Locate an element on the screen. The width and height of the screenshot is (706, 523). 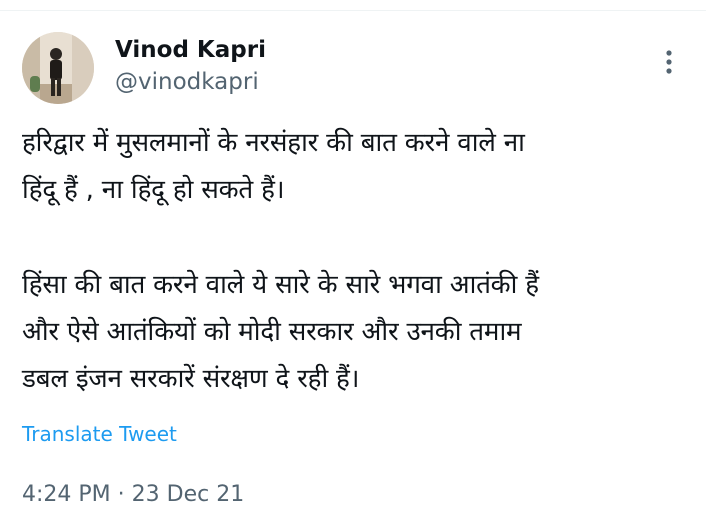
author-display-name: Vinod Kapri is located at coordinates (190, 50).